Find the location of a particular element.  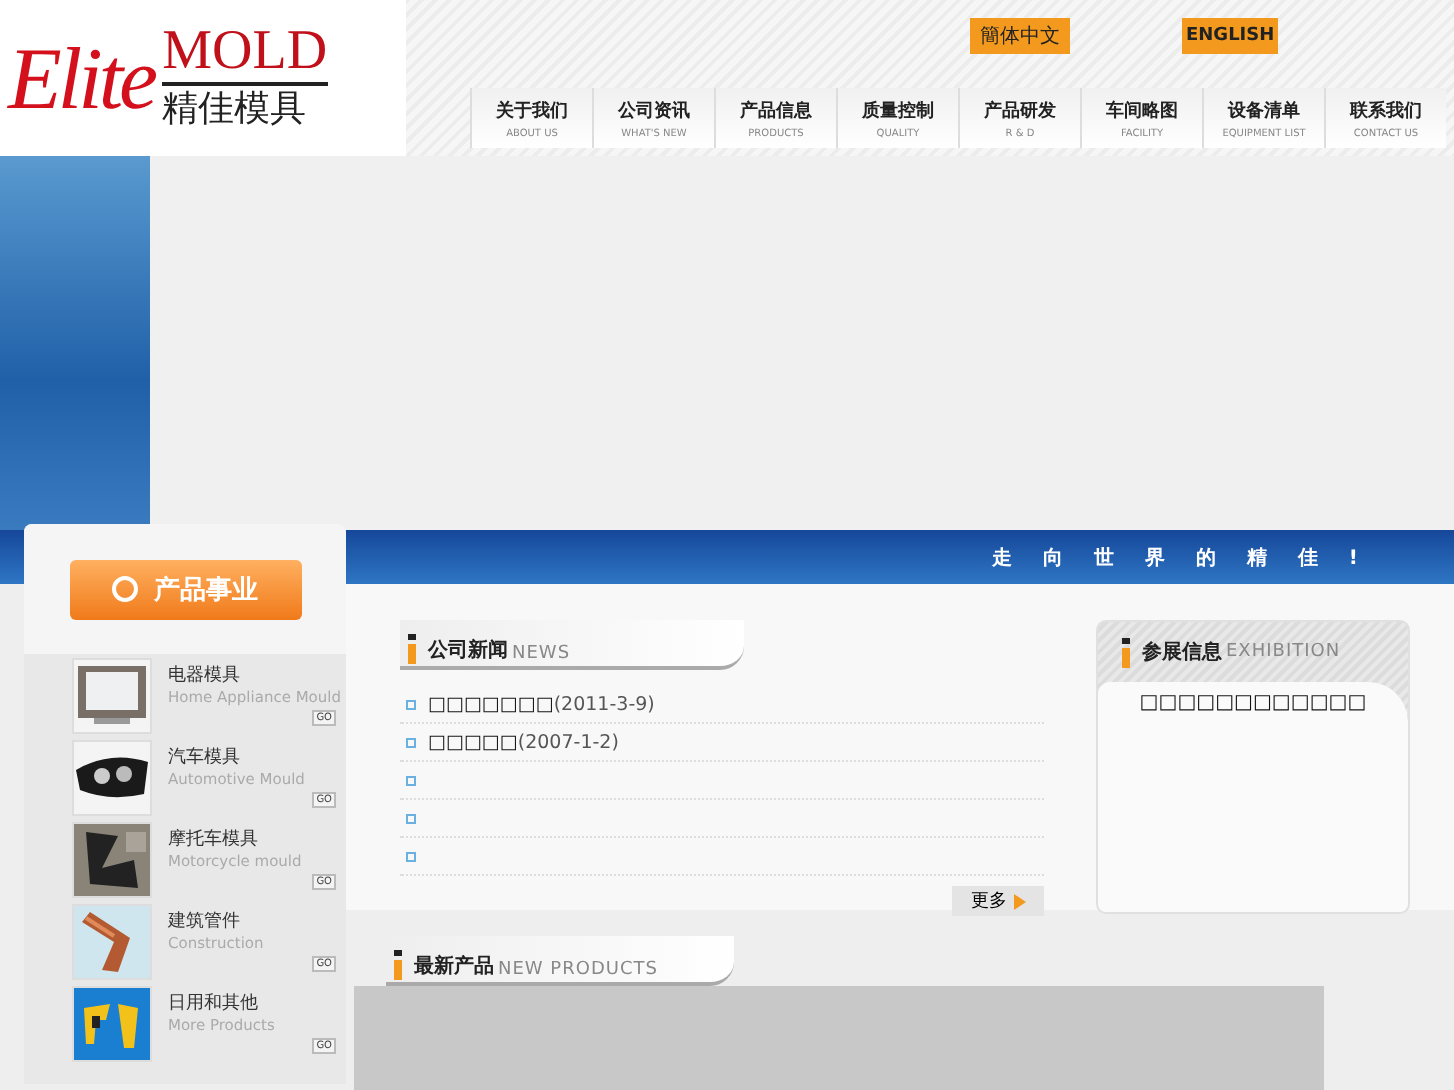

category-link: 汽车模具 is located at coordinates (256, 758).